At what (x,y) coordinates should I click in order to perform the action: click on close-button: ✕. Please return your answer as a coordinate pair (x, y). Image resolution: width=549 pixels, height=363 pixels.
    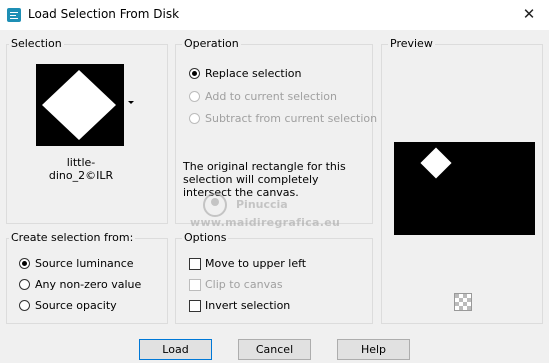
    Looking at the image, I should click on (529, 15).